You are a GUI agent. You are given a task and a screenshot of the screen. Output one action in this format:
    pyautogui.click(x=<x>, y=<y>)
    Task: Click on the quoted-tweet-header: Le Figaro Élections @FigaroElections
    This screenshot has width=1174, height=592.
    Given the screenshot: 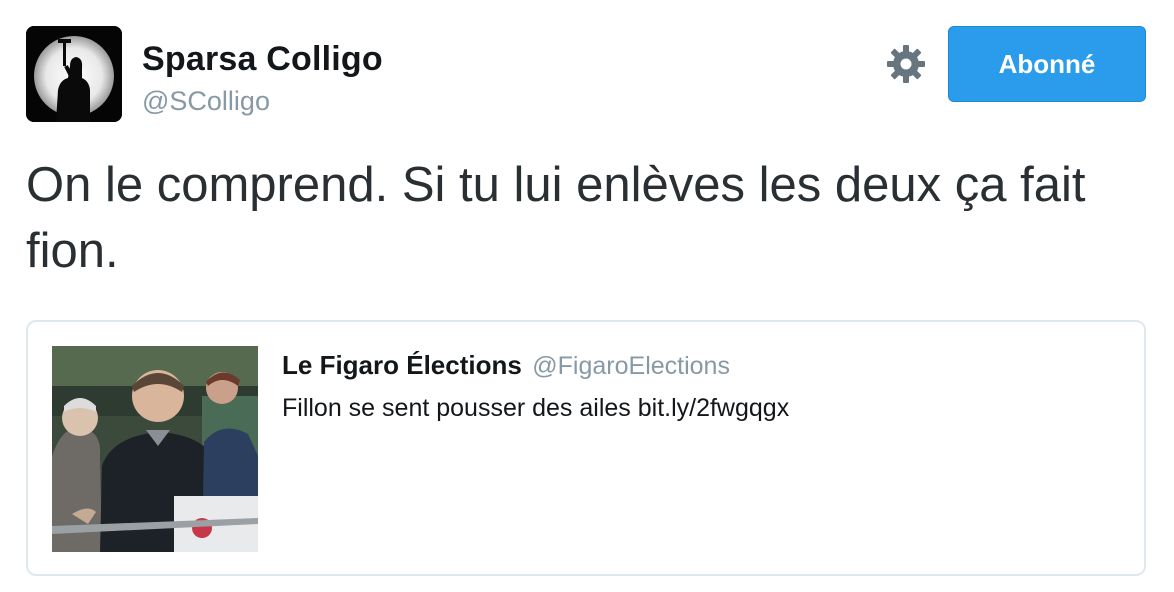 What is the action you would take?
    pyautogui.click(x=506, y=365)
    